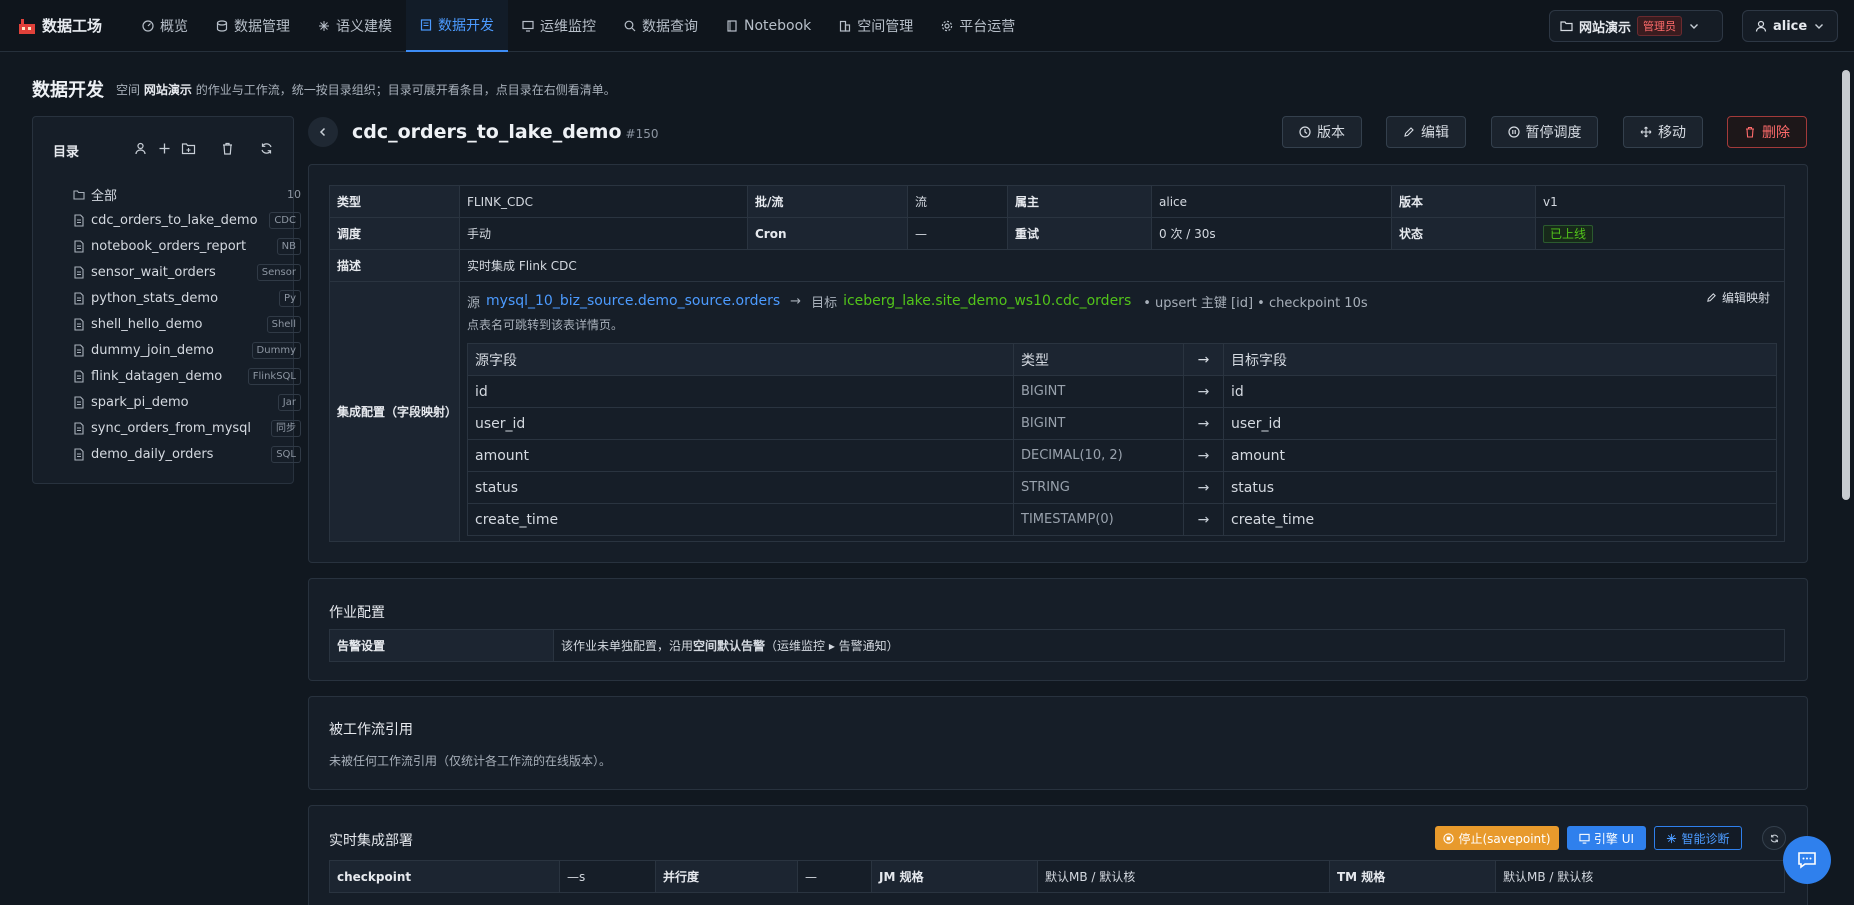 Image resolution: width=1854 pixels, height=905 pixels. Describe the element at coordinates (187, 298) in the screenshot. I see `tree-item: python_stats_demo Py` at that location.